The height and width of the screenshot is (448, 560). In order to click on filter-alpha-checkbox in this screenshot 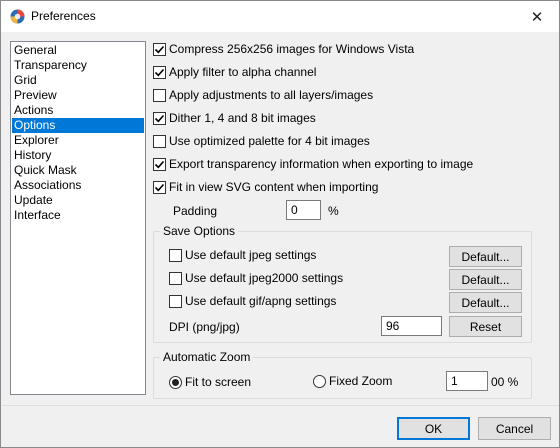, I will do `click(159, 72)`.